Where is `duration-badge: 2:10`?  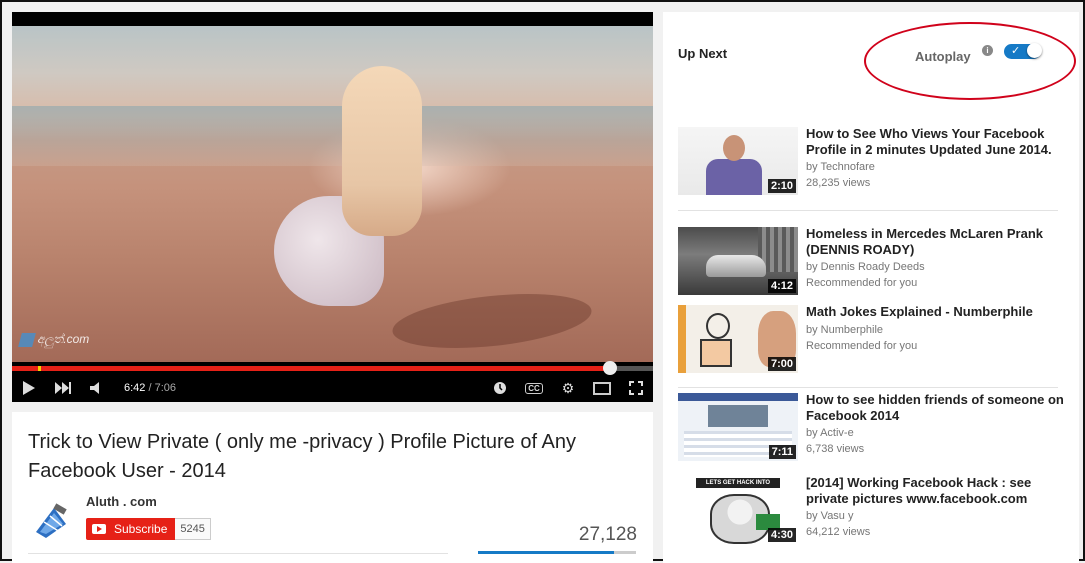
duration-badge: 2:10 is located at coordinates (781, 186).